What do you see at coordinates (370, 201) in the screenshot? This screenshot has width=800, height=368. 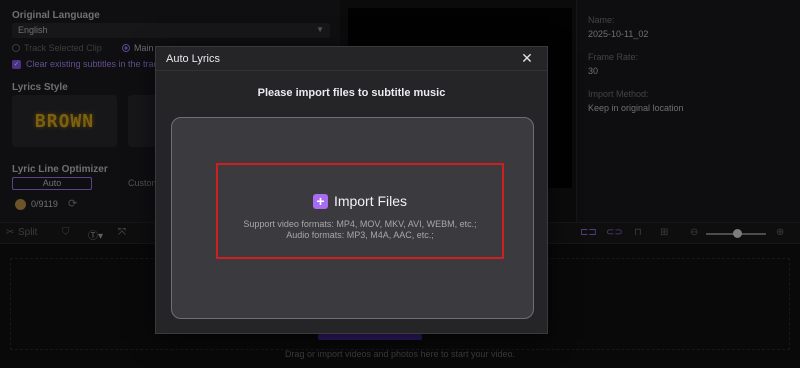 I see `import-files-label: Import Files` at bounding box center [370, 201].